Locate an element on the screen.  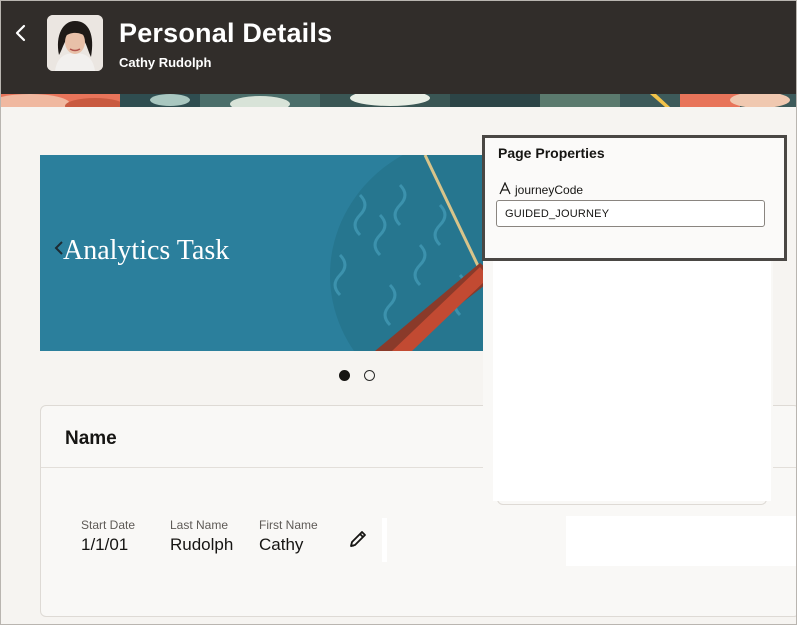
name-card-title: Name is located at coordinates (91, 438).